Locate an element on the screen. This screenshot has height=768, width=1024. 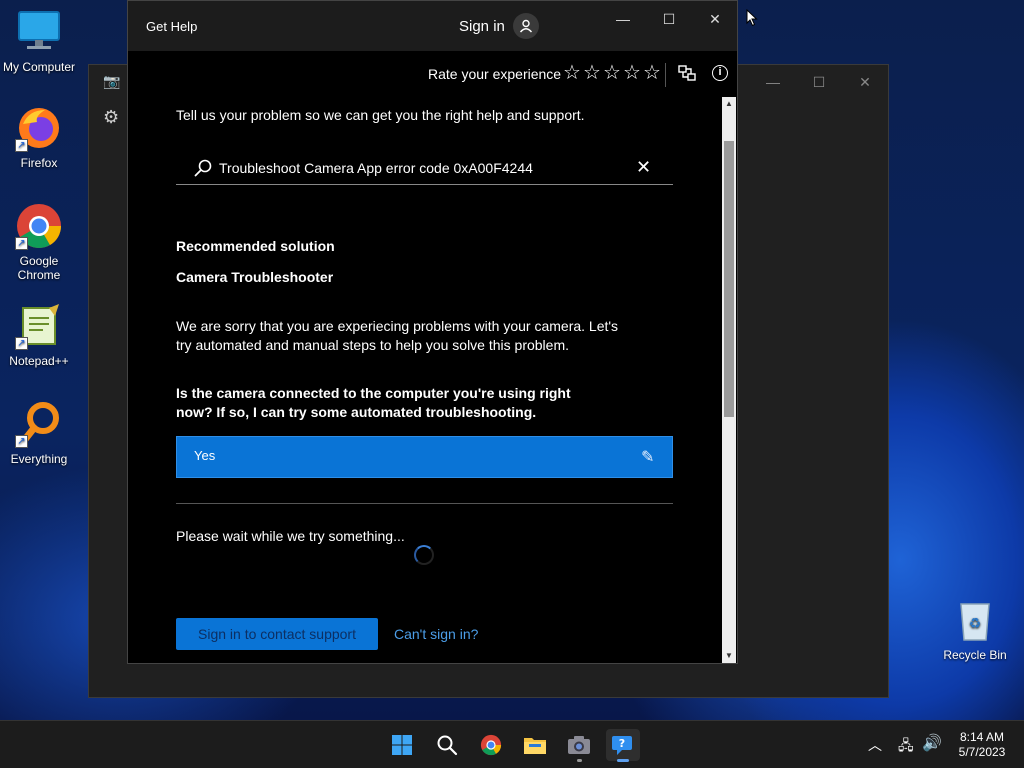
taskbar-file-explorer-button is located at coordinates (535, 745).